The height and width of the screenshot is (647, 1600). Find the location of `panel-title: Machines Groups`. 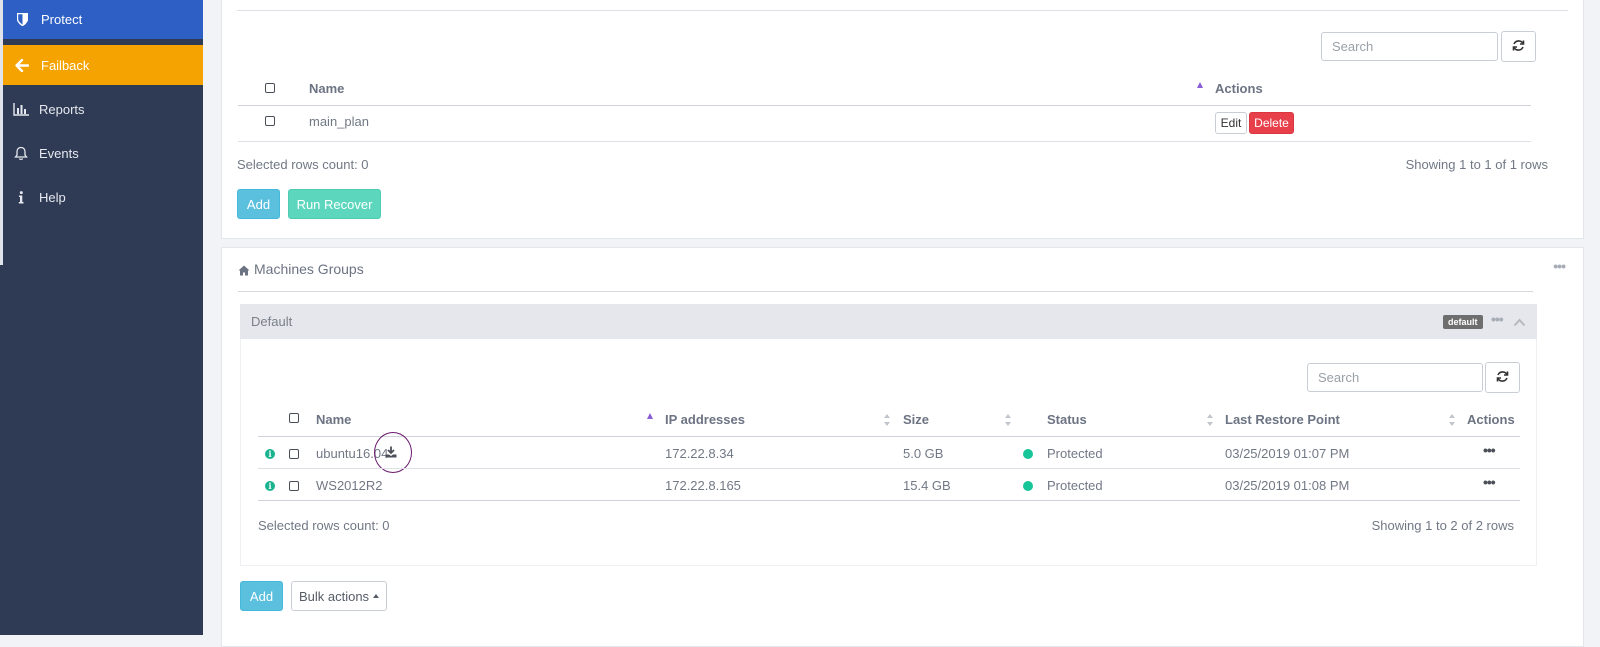

panel-title: Machines Groups is located at coordinates (309, 269).